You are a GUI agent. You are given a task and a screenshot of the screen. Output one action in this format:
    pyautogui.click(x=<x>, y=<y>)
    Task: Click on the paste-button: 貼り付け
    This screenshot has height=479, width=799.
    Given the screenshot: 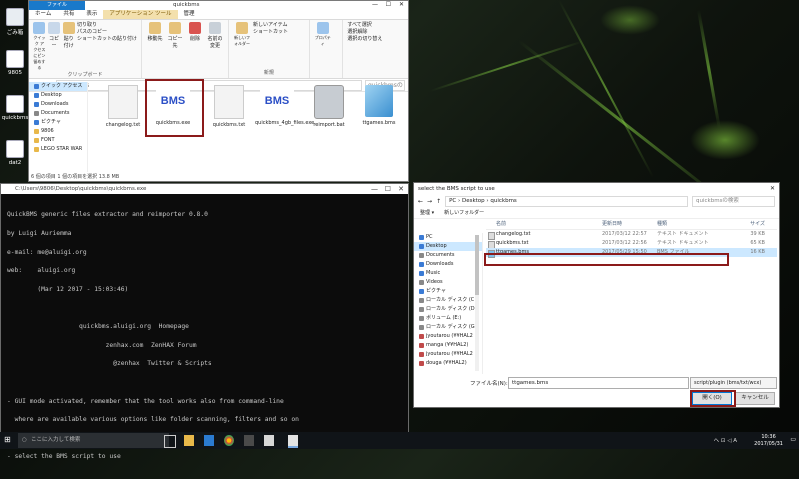 What is the action you would take?
    pyautogui.click(x=68, y=46)
    